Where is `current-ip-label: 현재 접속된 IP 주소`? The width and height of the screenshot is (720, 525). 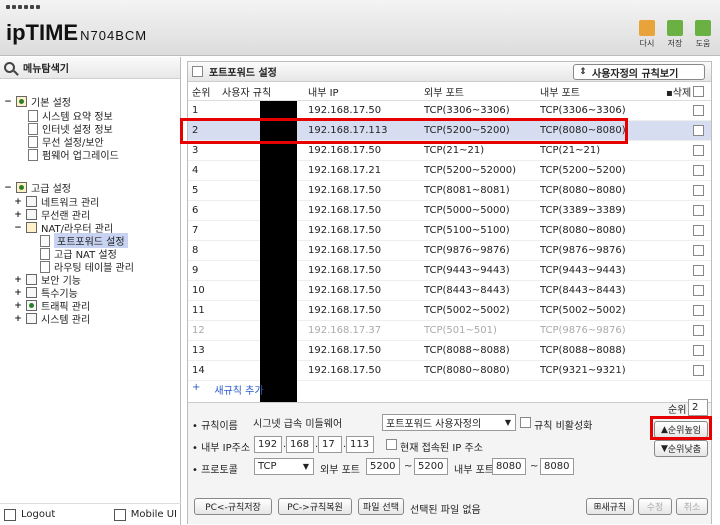
current-ip-label: 현재 접속된 IP 주소 is located at coordinates (441, 448).